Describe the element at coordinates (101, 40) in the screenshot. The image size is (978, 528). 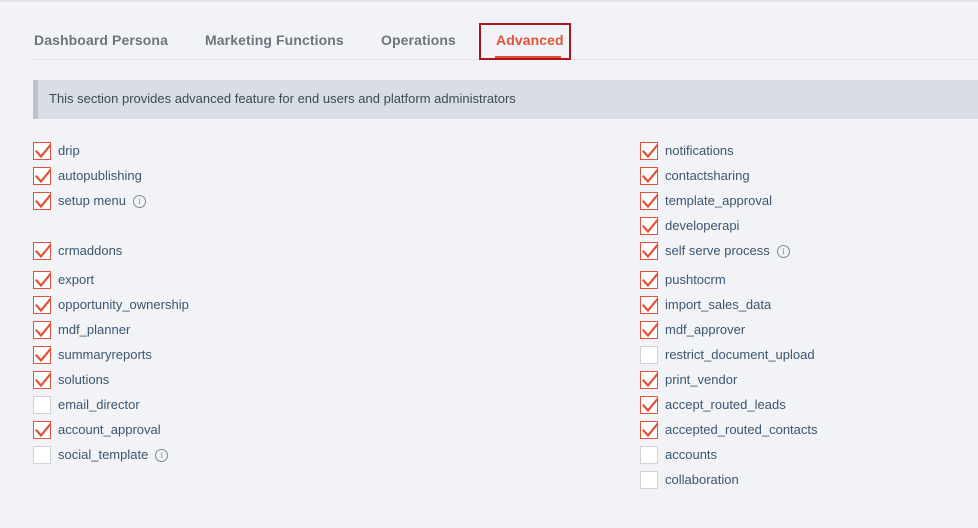
I see `tab-dashboard-persona: Dashboard Persona` at that location.